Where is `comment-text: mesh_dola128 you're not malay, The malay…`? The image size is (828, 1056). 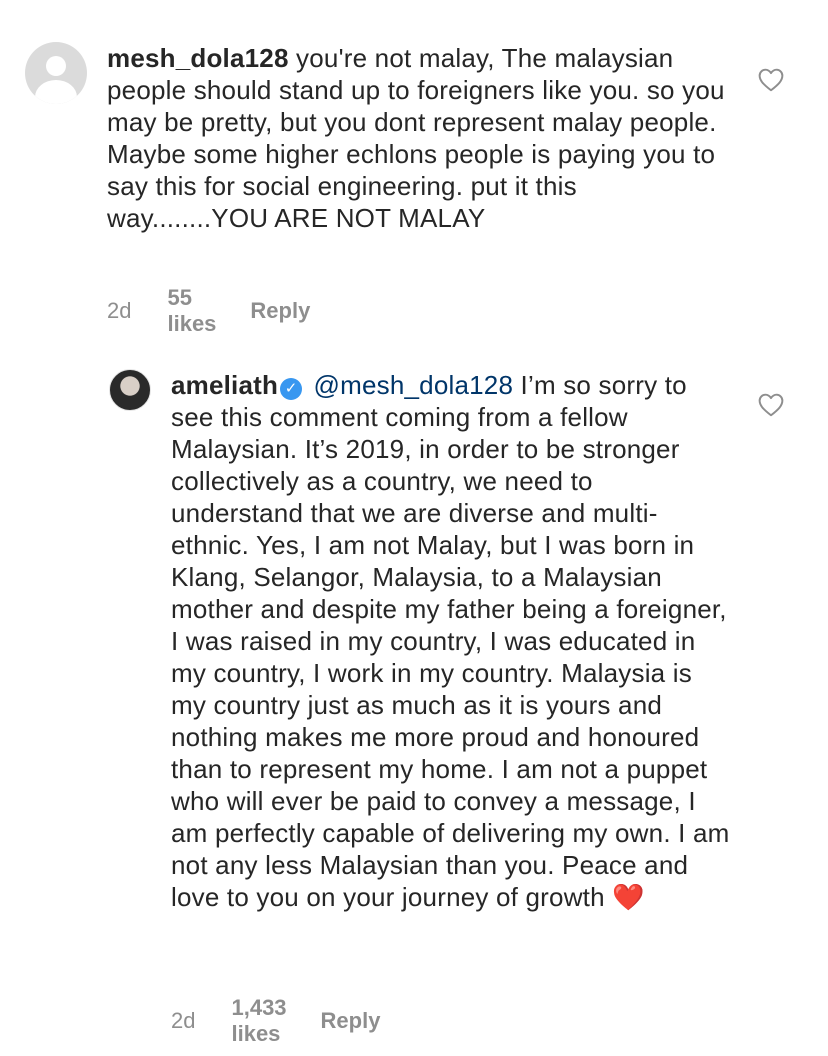 comment-text: mesh_dola128 you're not malay, The malay… is located at coordinates (417, 138).